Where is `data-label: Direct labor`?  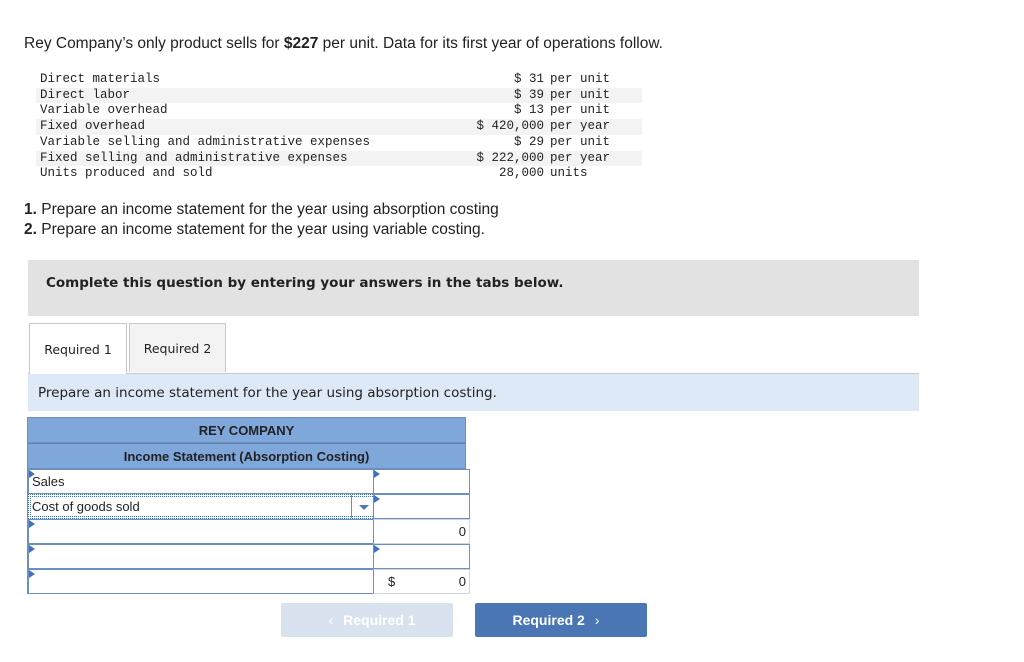
data-label: Direct labor is located at coordinates (218, 95).